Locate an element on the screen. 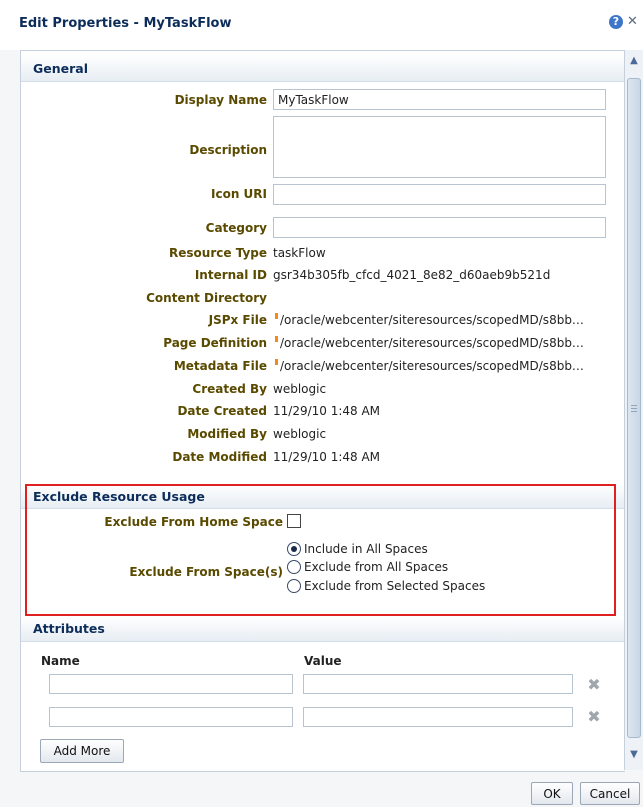 This screenshot has height=807, width=643. dialog-title: Edit Properties - MyTaskFlow is located at coordinates (125, 23).